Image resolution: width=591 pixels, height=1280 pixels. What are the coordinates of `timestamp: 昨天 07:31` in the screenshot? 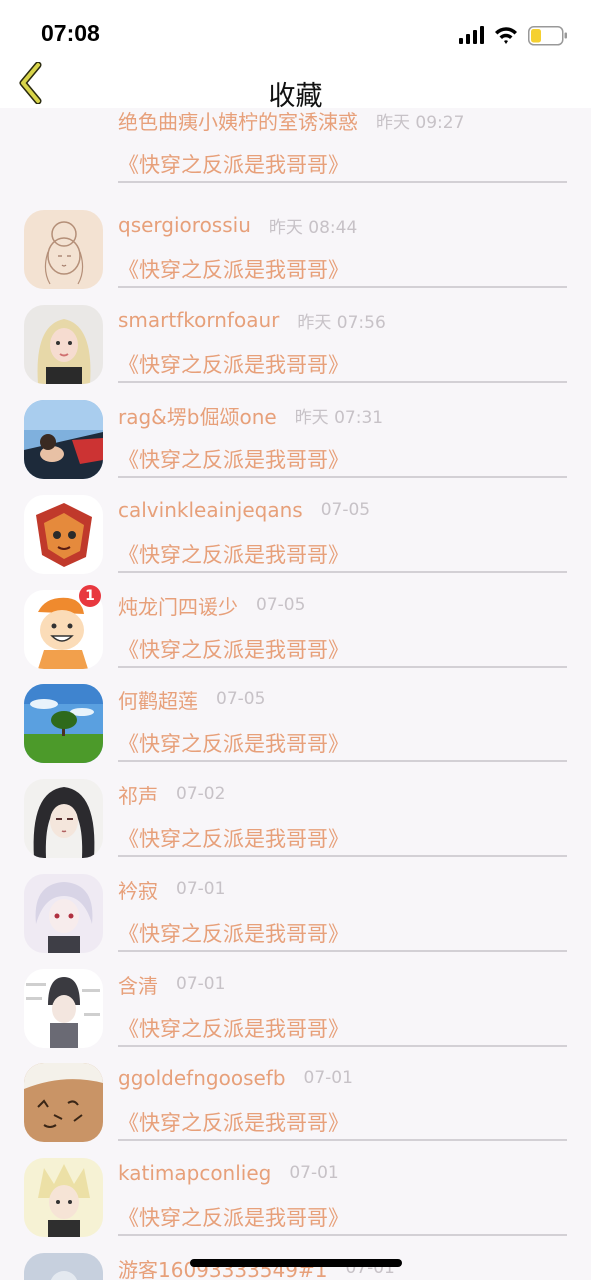 It's located at (339, 417).